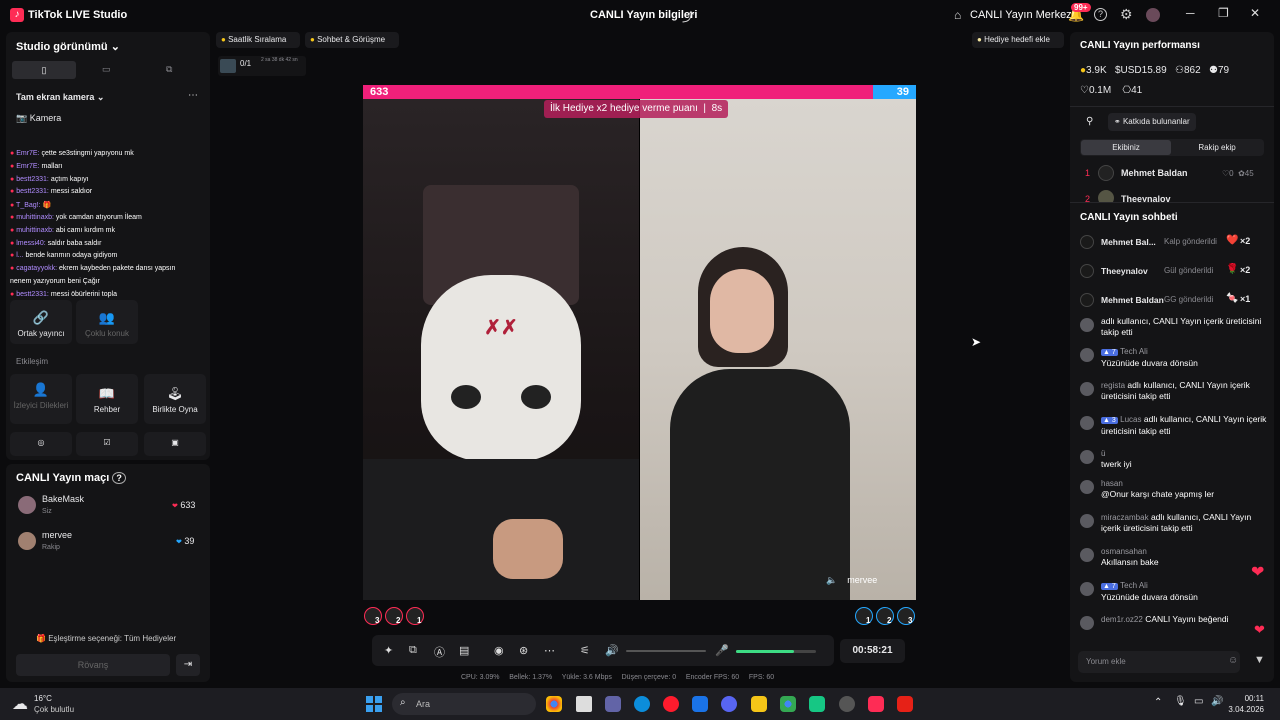 Image resolution: width=1280 pixels, height=720 pixels. I want to click on maximize-icon: ❐, so click(1223, 13).